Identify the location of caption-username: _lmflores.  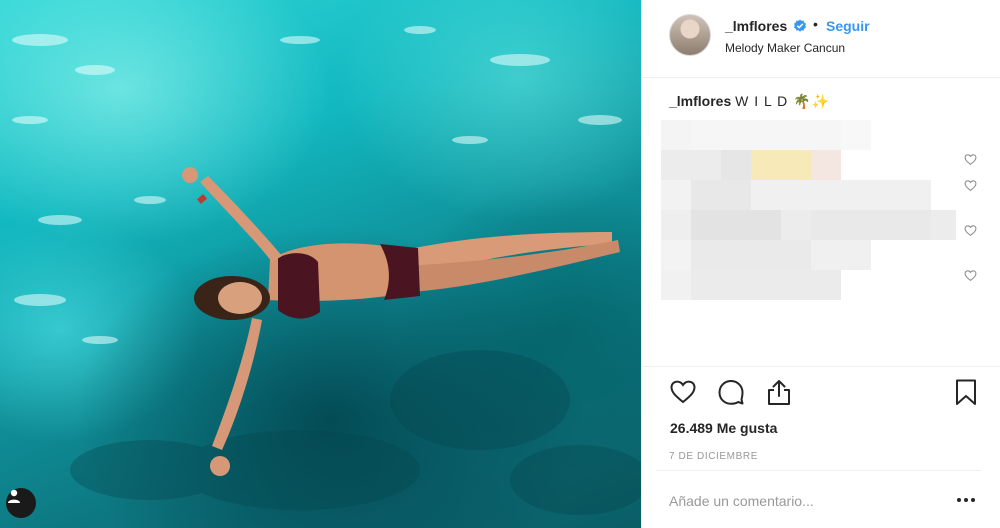
(700, 101).